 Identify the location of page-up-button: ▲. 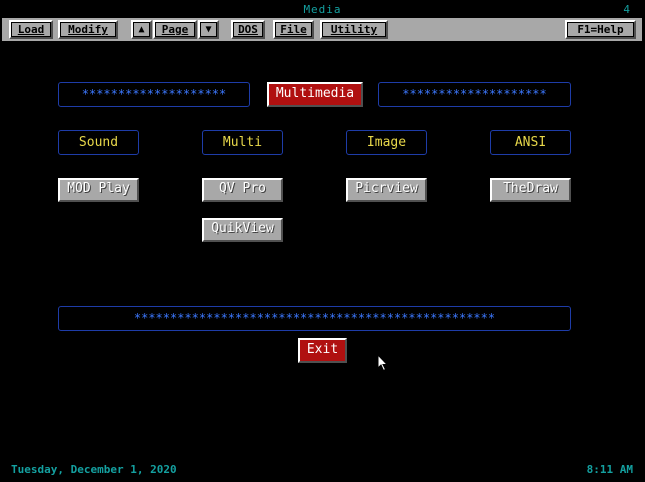
(141, 29).